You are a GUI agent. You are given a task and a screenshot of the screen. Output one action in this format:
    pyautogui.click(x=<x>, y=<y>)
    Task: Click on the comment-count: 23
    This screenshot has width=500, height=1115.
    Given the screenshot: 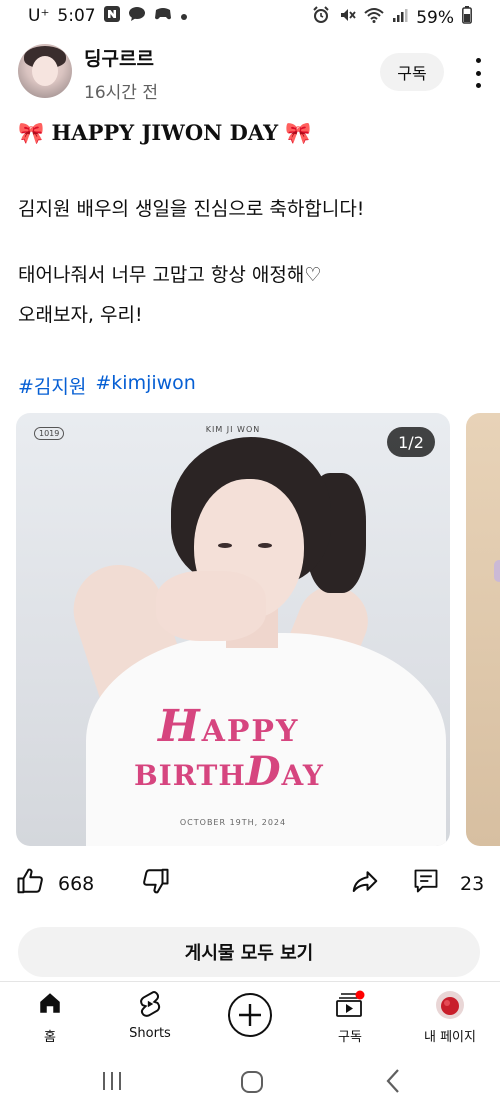 What is the action you would take?
    pyautogui.click(x=472, y=883)
    